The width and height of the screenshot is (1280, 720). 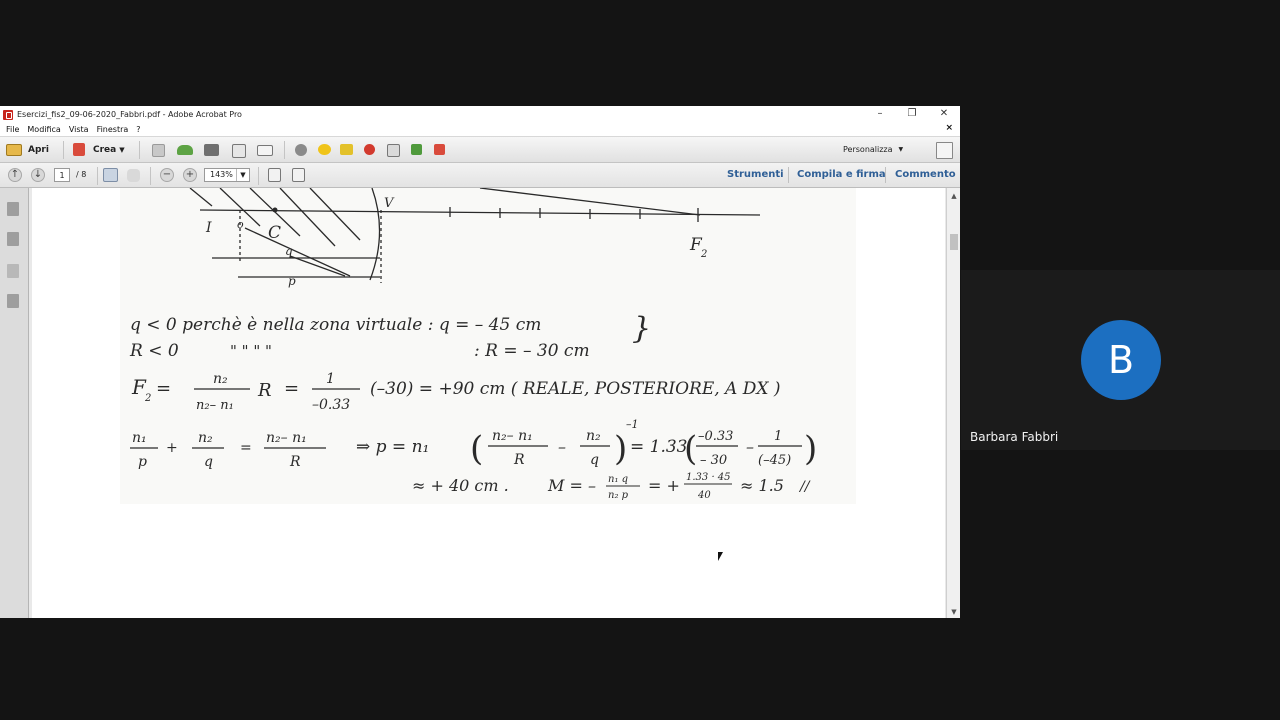 I want to click on create-button: Crea ▼, so click(x=99, y=149).